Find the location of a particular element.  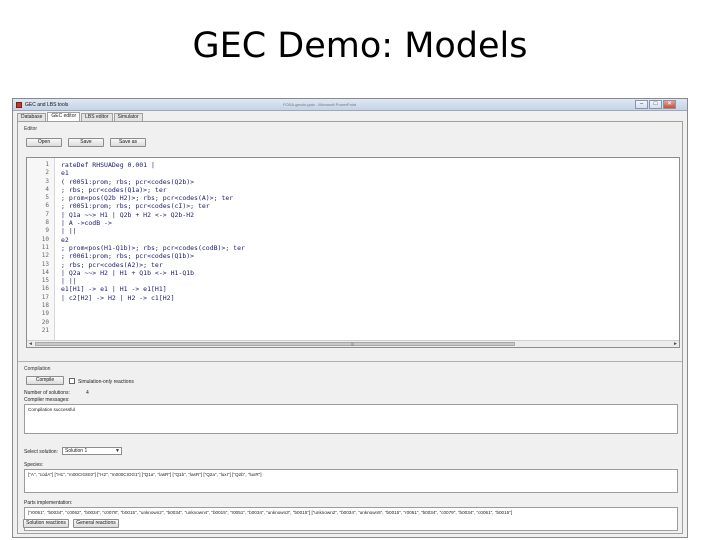

line-number: 7 is located at coordinates (47, 214).